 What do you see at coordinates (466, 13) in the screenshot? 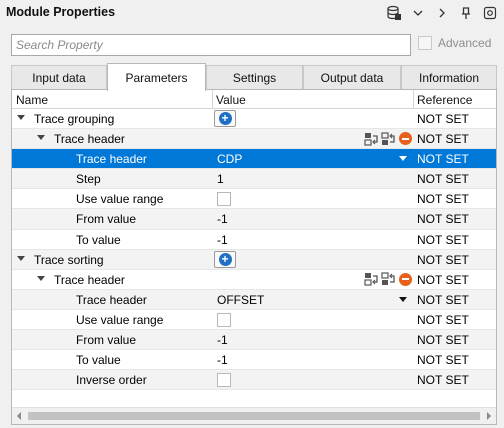
I see `pin-icon` at bounding box center [466, 13].